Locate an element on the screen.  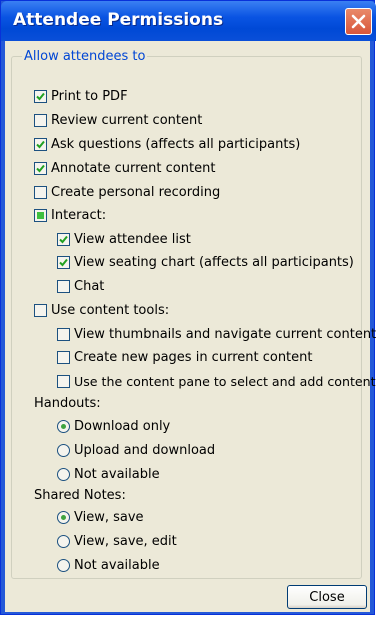
create-pages-label: Create new pages in current content is located at coordinates (193, 357).